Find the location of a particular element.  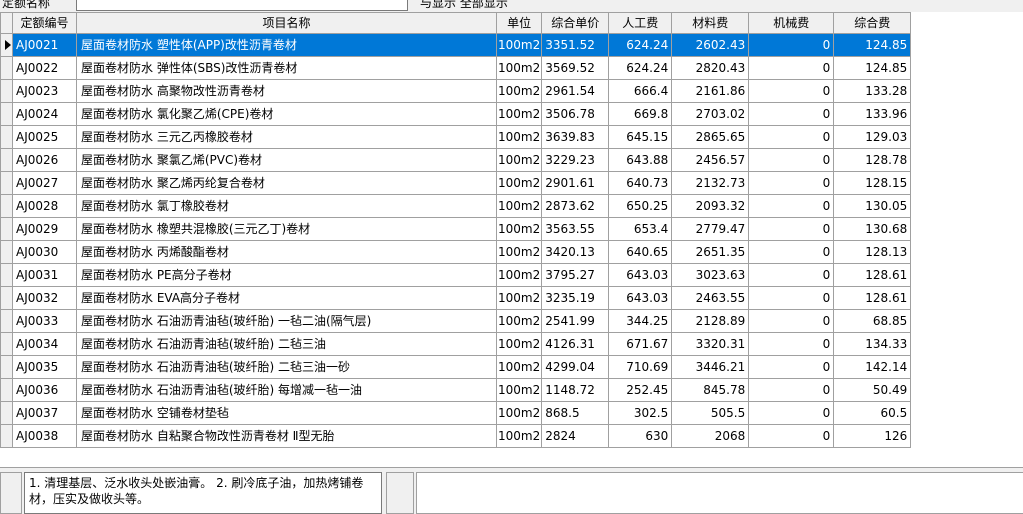

cell-unit-price: 3795.27 is located at coordinates (575, 275).